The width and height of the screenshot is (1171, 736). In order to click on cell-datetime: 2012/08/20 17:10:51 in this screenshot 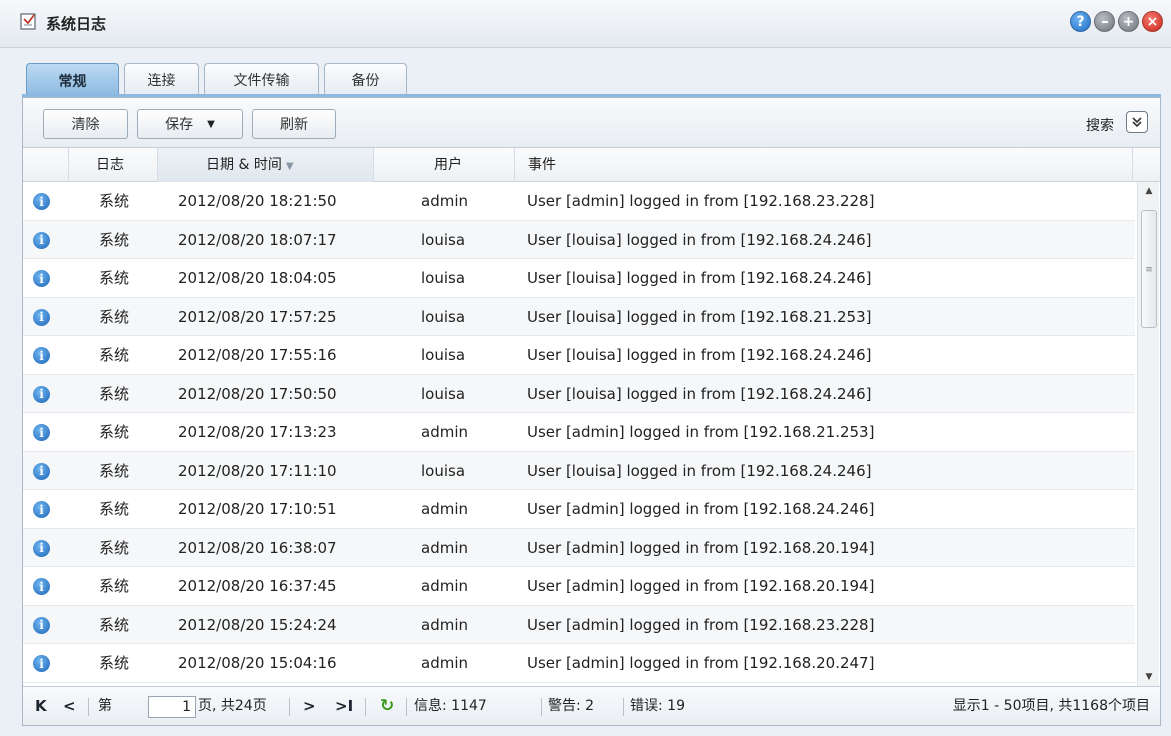, I will do `click(257, 509)`.